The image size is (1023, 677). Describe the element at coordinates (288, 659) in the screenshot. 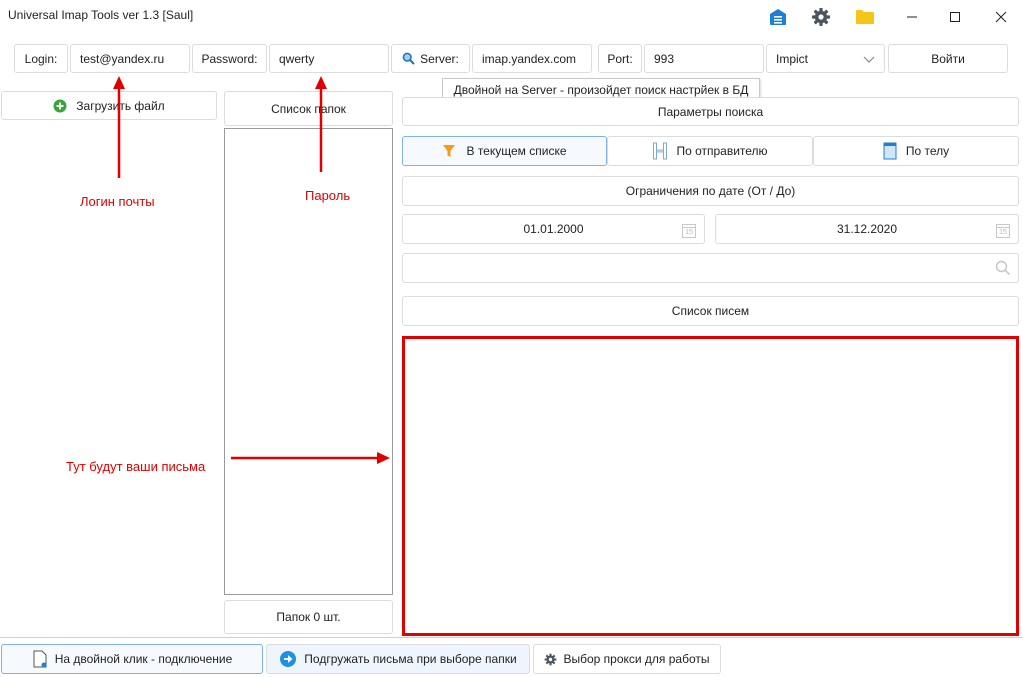

I see `arrow-right-circle-icon` at that location.